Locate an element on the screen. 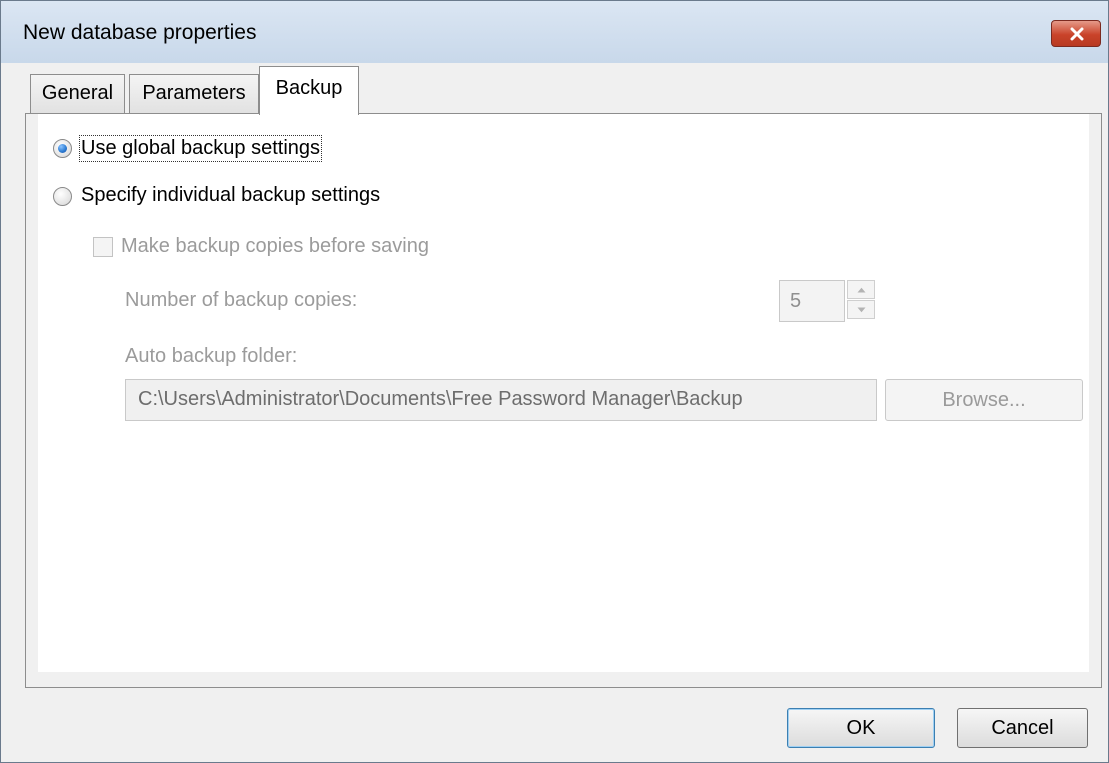  tab-backup: Backup is located at coordinates (309, 90).